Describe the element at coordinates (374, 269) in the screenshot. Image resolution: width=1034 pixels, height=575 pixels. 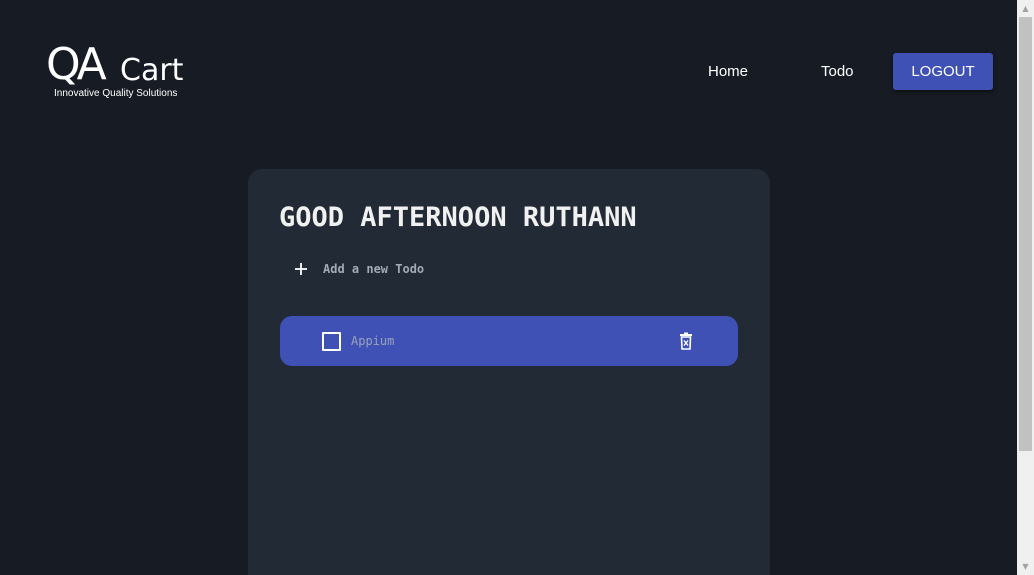
I see `add-todo-label: Add a new Todo` at that location.